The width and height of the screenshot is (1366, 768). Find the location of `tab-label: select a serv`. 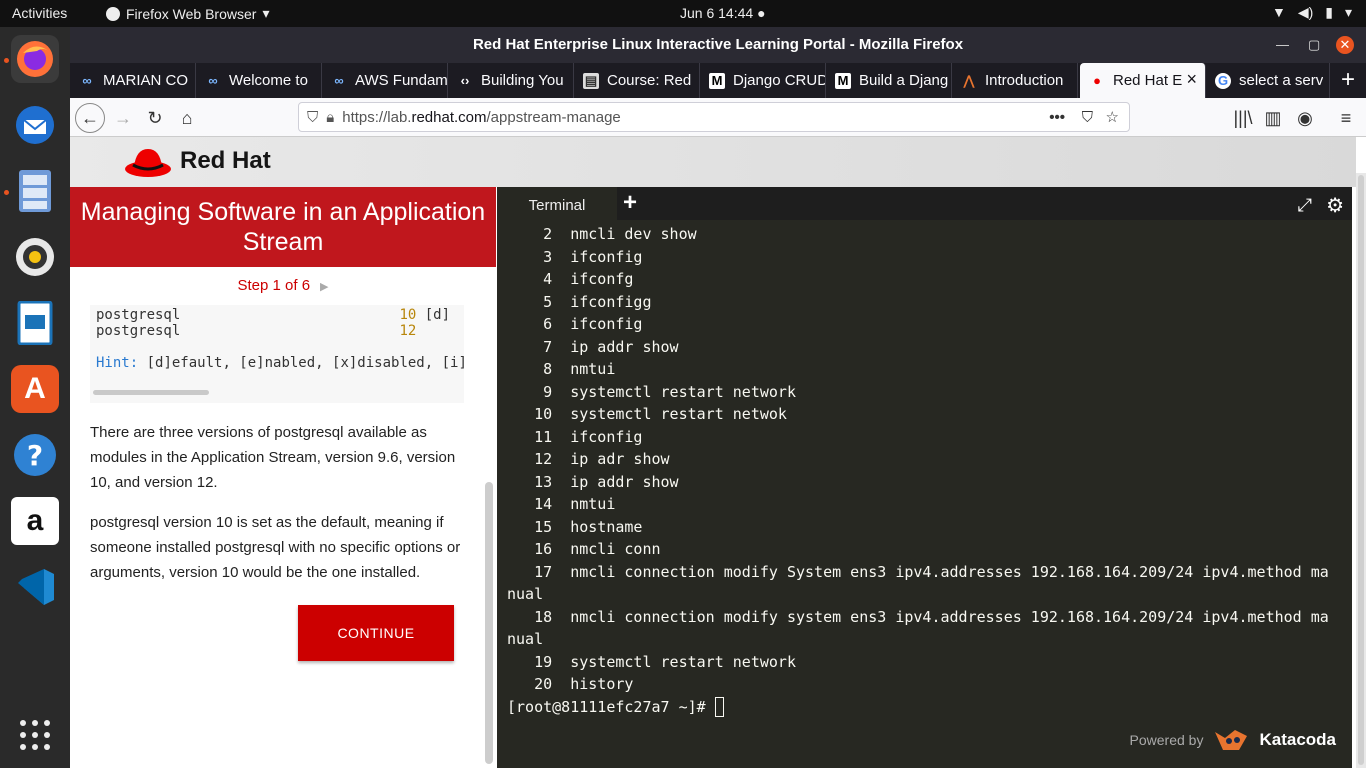

tab-label: select a serv is located at coordinates (1281, 80).